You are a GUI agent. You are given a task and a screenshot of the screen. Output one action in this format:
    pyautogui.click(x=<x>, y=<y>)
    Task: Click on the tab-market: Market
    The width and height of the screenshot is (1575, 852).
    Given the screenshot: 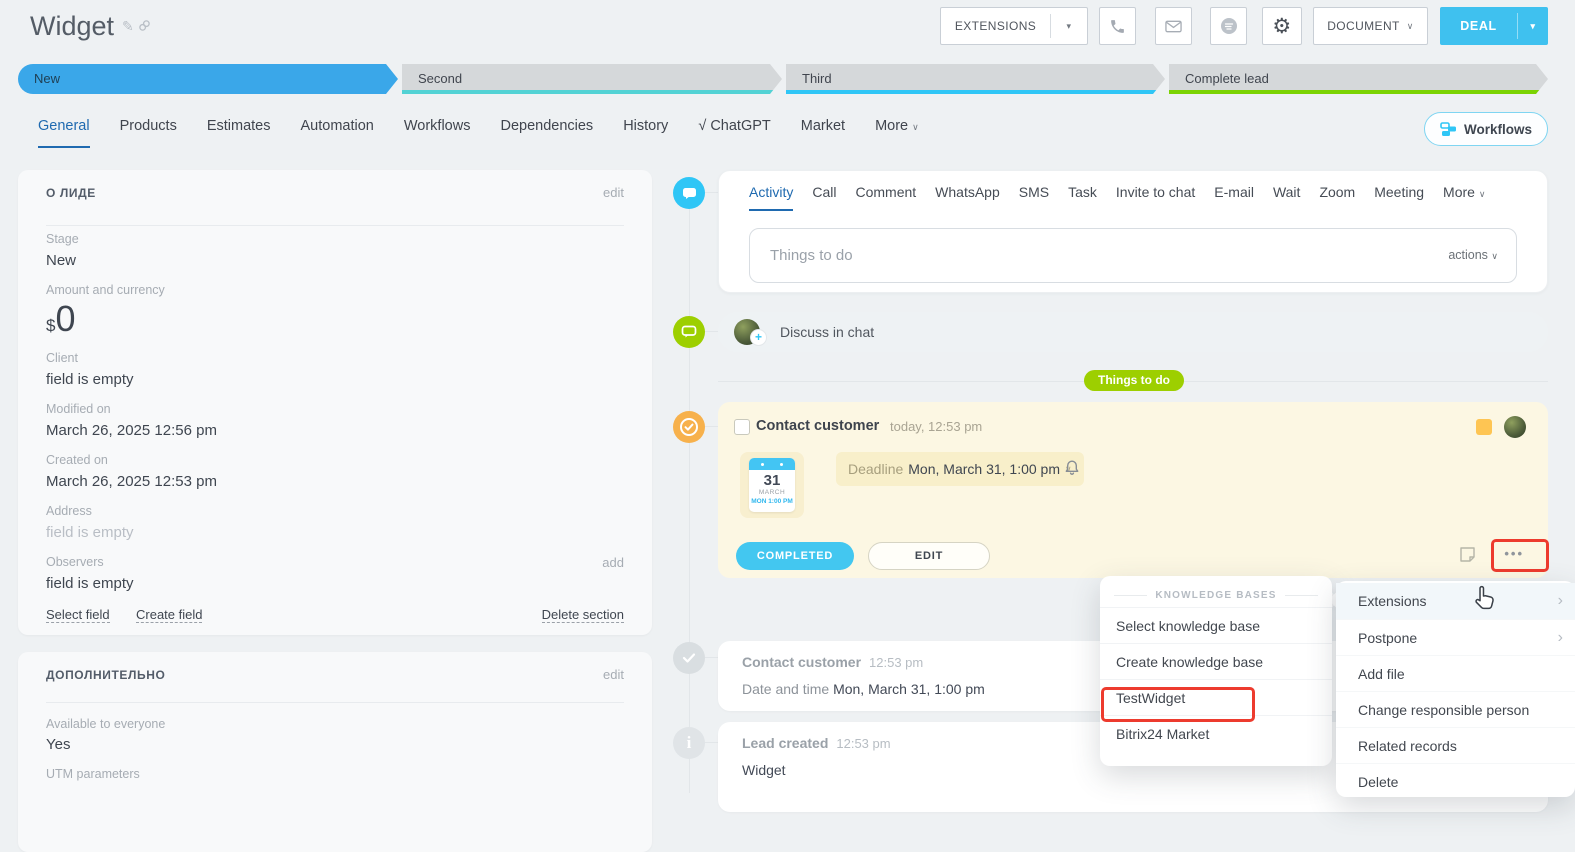 What is the action you would take?
    pyautogui.click(x=823, y=133)
    